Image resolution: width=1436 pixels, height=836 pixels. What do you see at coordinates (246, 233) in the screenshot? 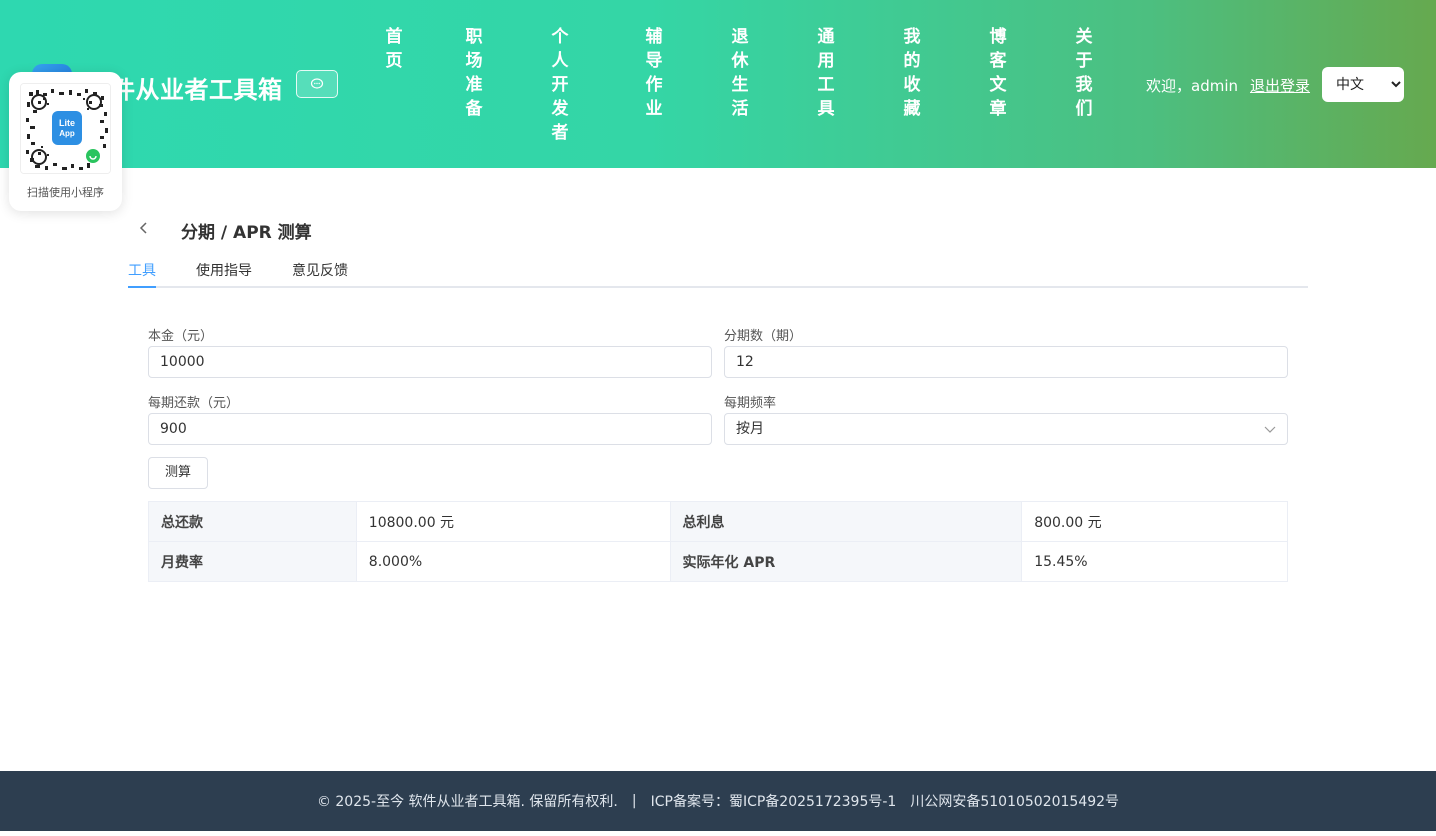
I see `page-title: 分期 / APR 测算` at bounding box center [246, 233].